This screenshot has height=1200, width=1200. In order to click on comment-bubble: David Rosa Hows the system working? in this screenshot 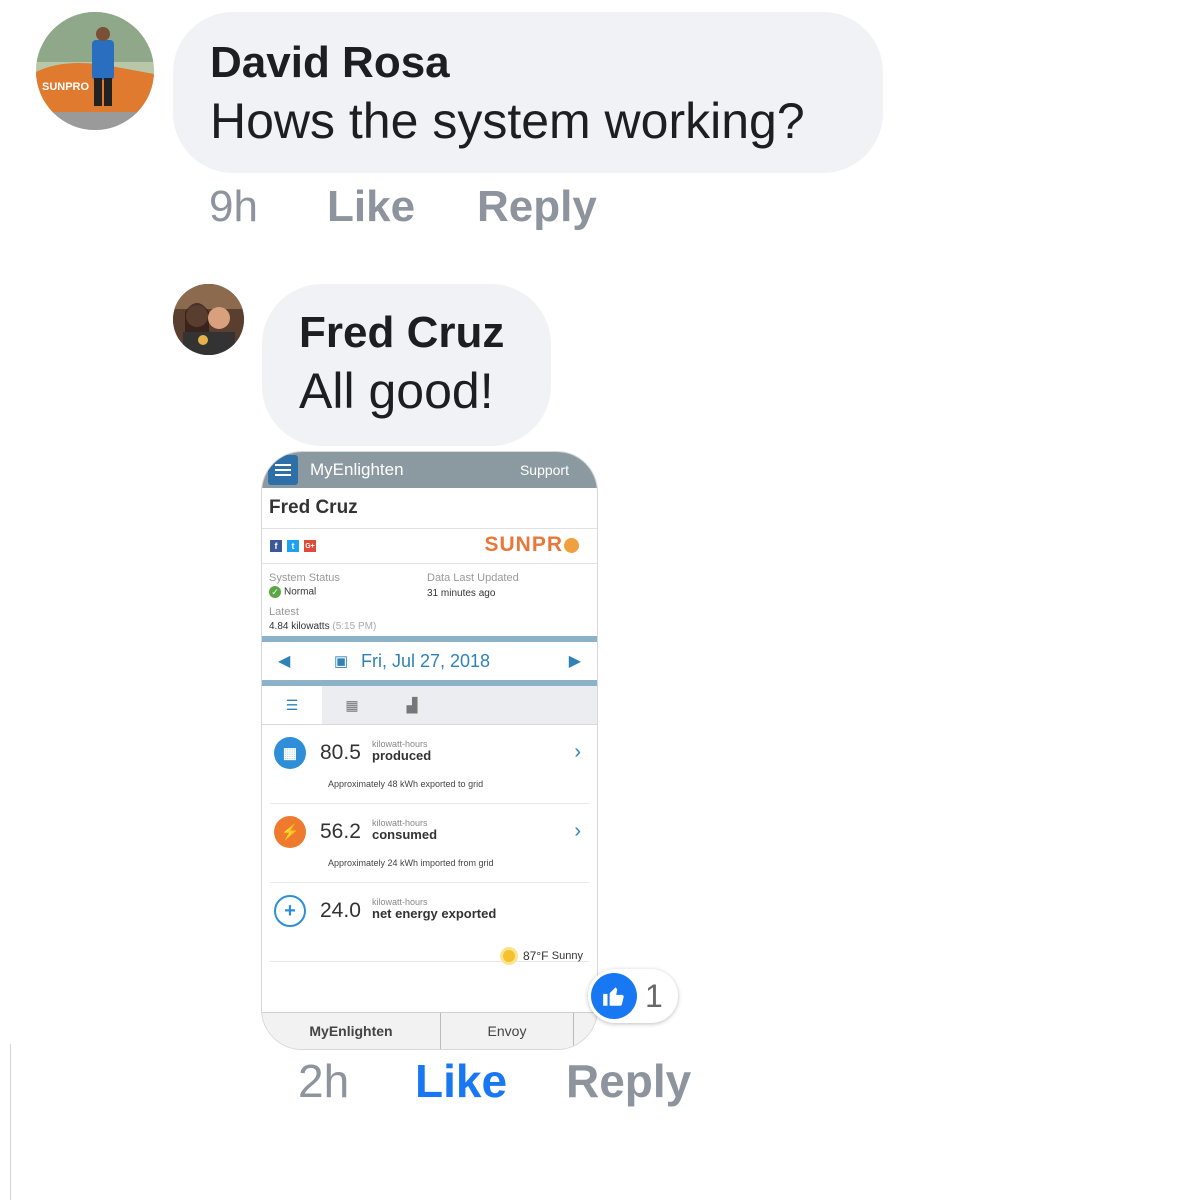, I will do `click(528, 92)`.